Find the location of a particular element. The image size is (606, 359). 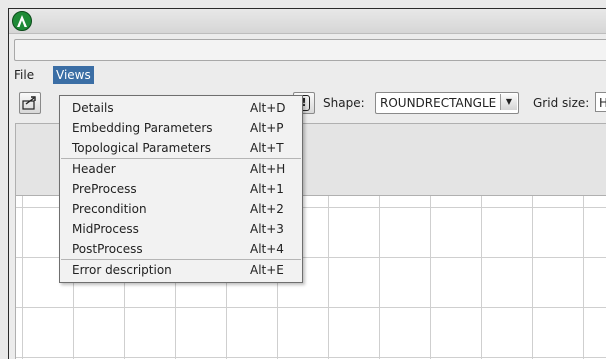

menu-item-shortcut: Alt+D is located at coordinates (268, 108).